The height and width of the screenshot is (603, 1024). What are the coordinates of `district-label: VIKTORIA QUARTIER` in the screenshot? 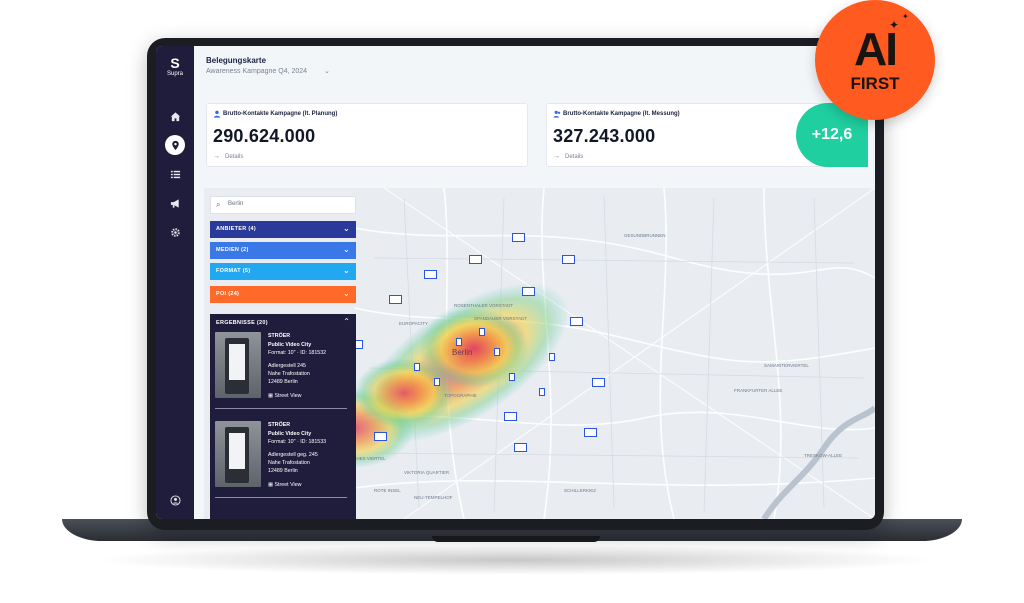 It's located at (427, 472).